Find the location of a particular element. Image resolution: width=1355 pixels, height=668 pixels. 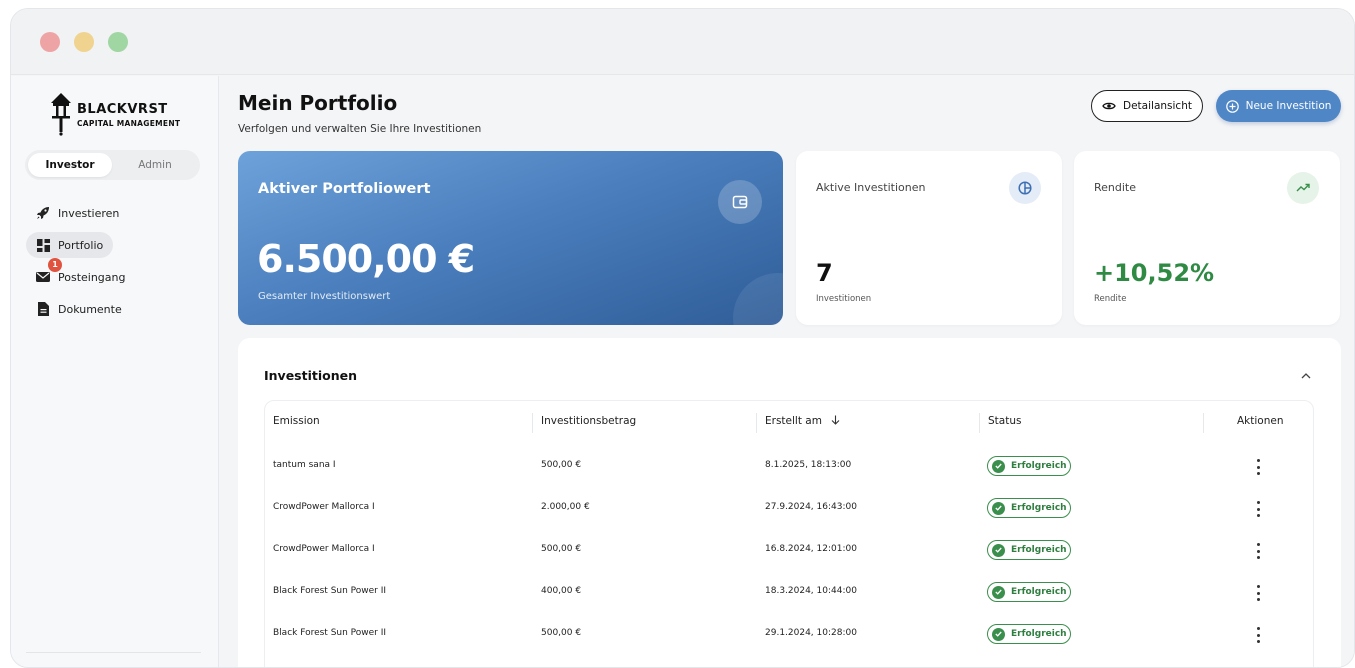

active-investments-label: Aktive Investitionen is located at coordinates (871, 187).